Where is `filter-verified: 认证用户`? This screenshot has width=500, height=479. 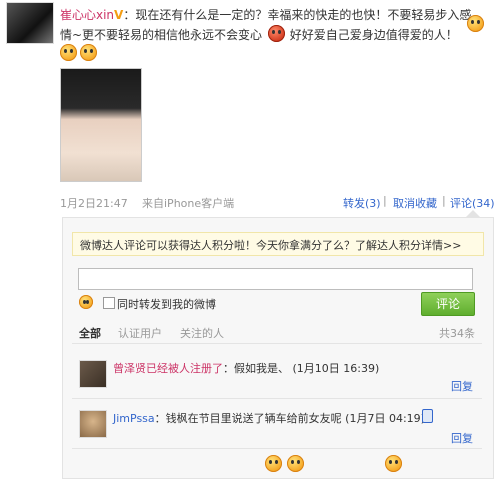 filter-verified: 认证用户 is located at coordinates (140, 333).